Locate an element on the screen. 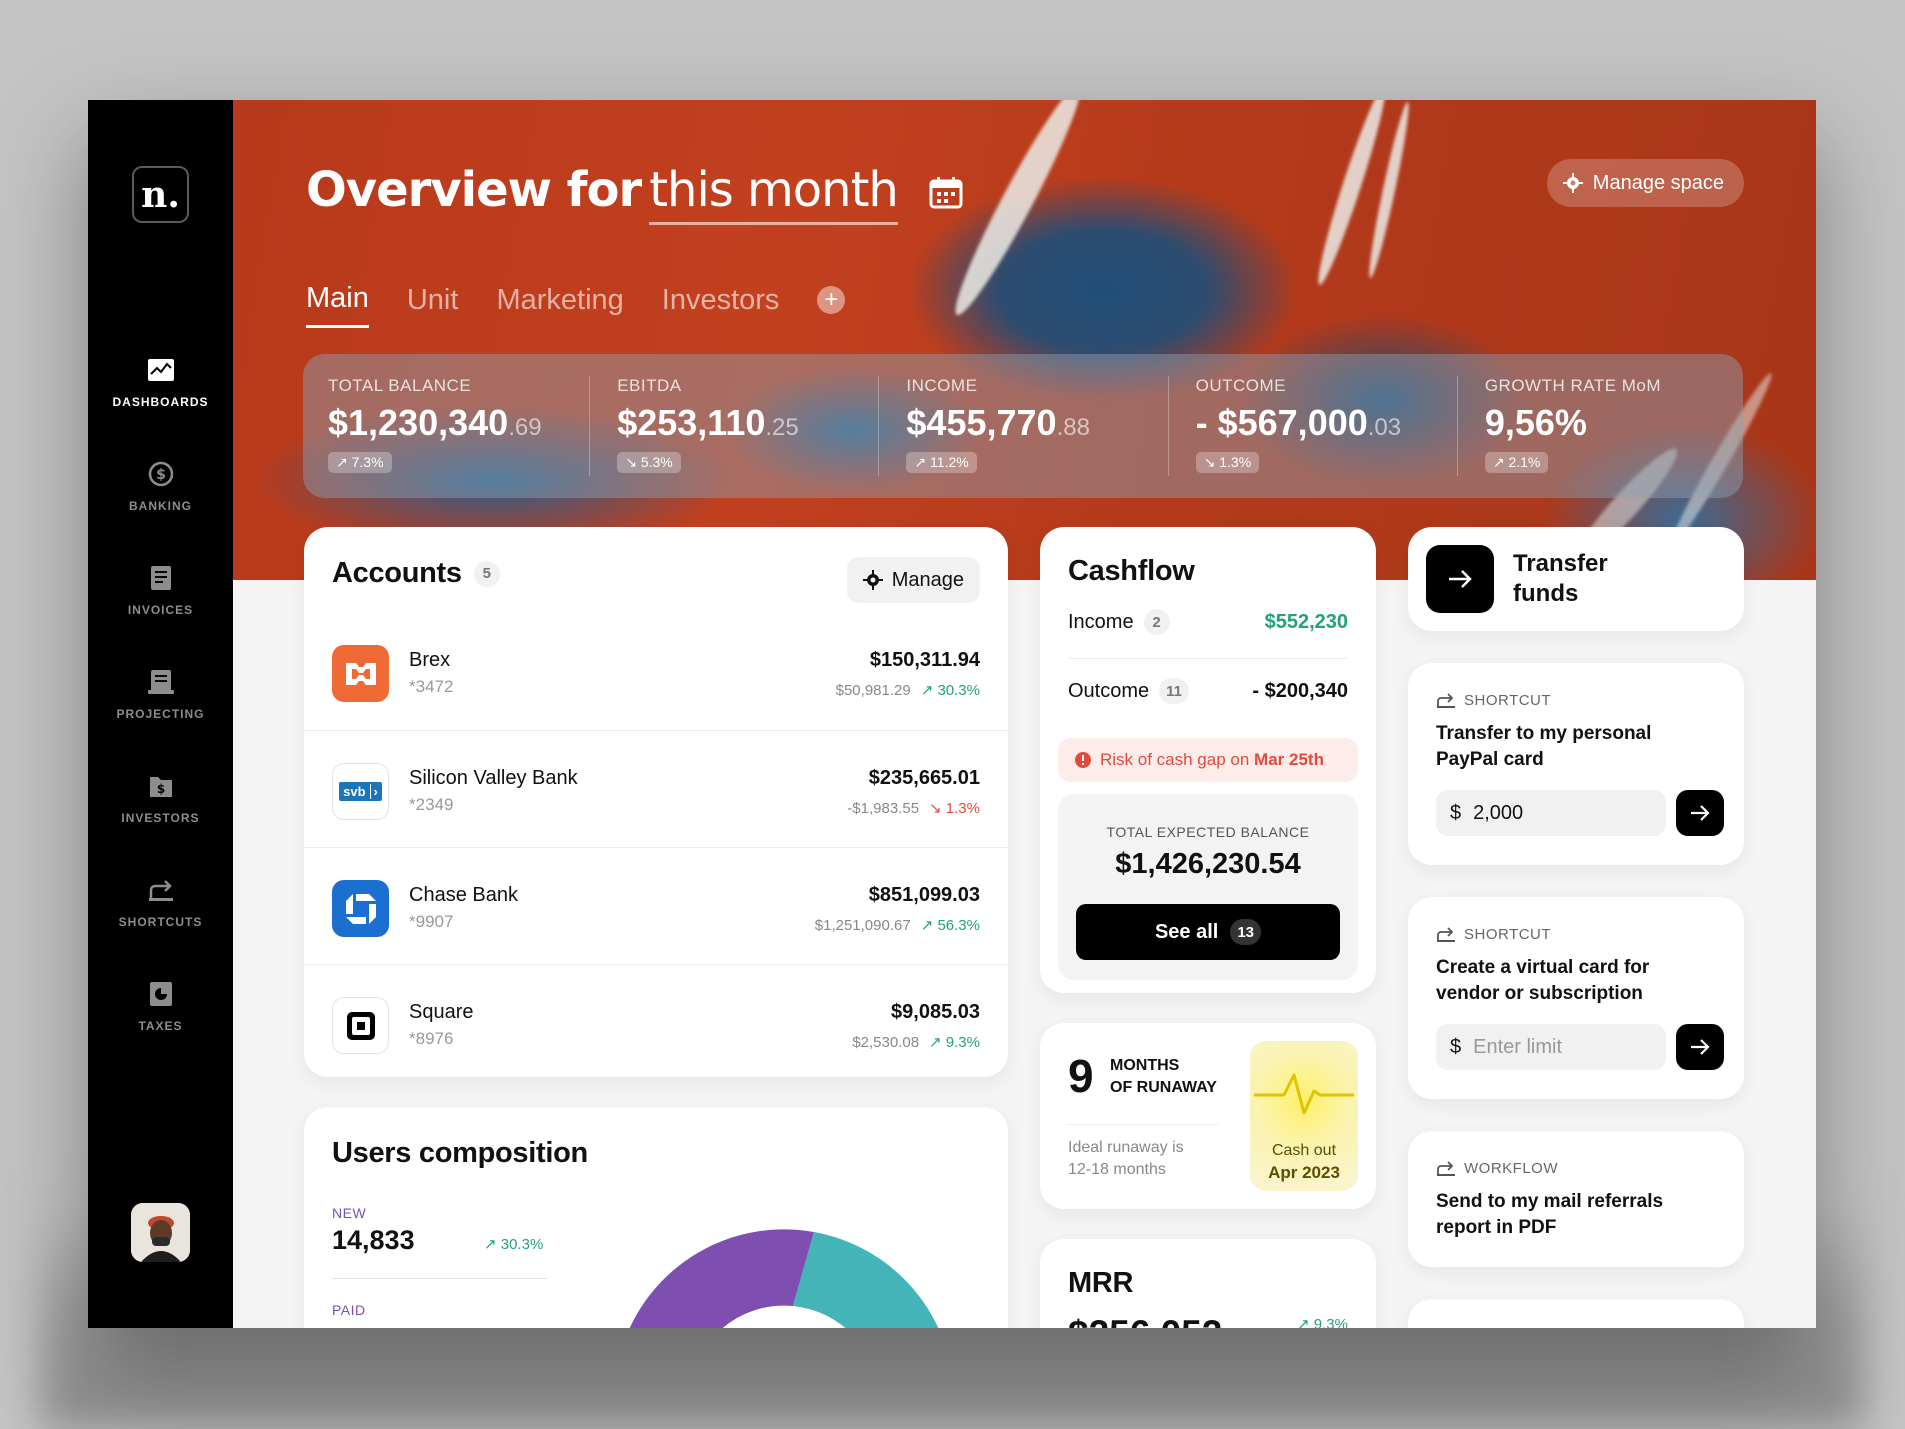  stat-label: GROWTH RATE MoM is located at coordinates (1573, 385).